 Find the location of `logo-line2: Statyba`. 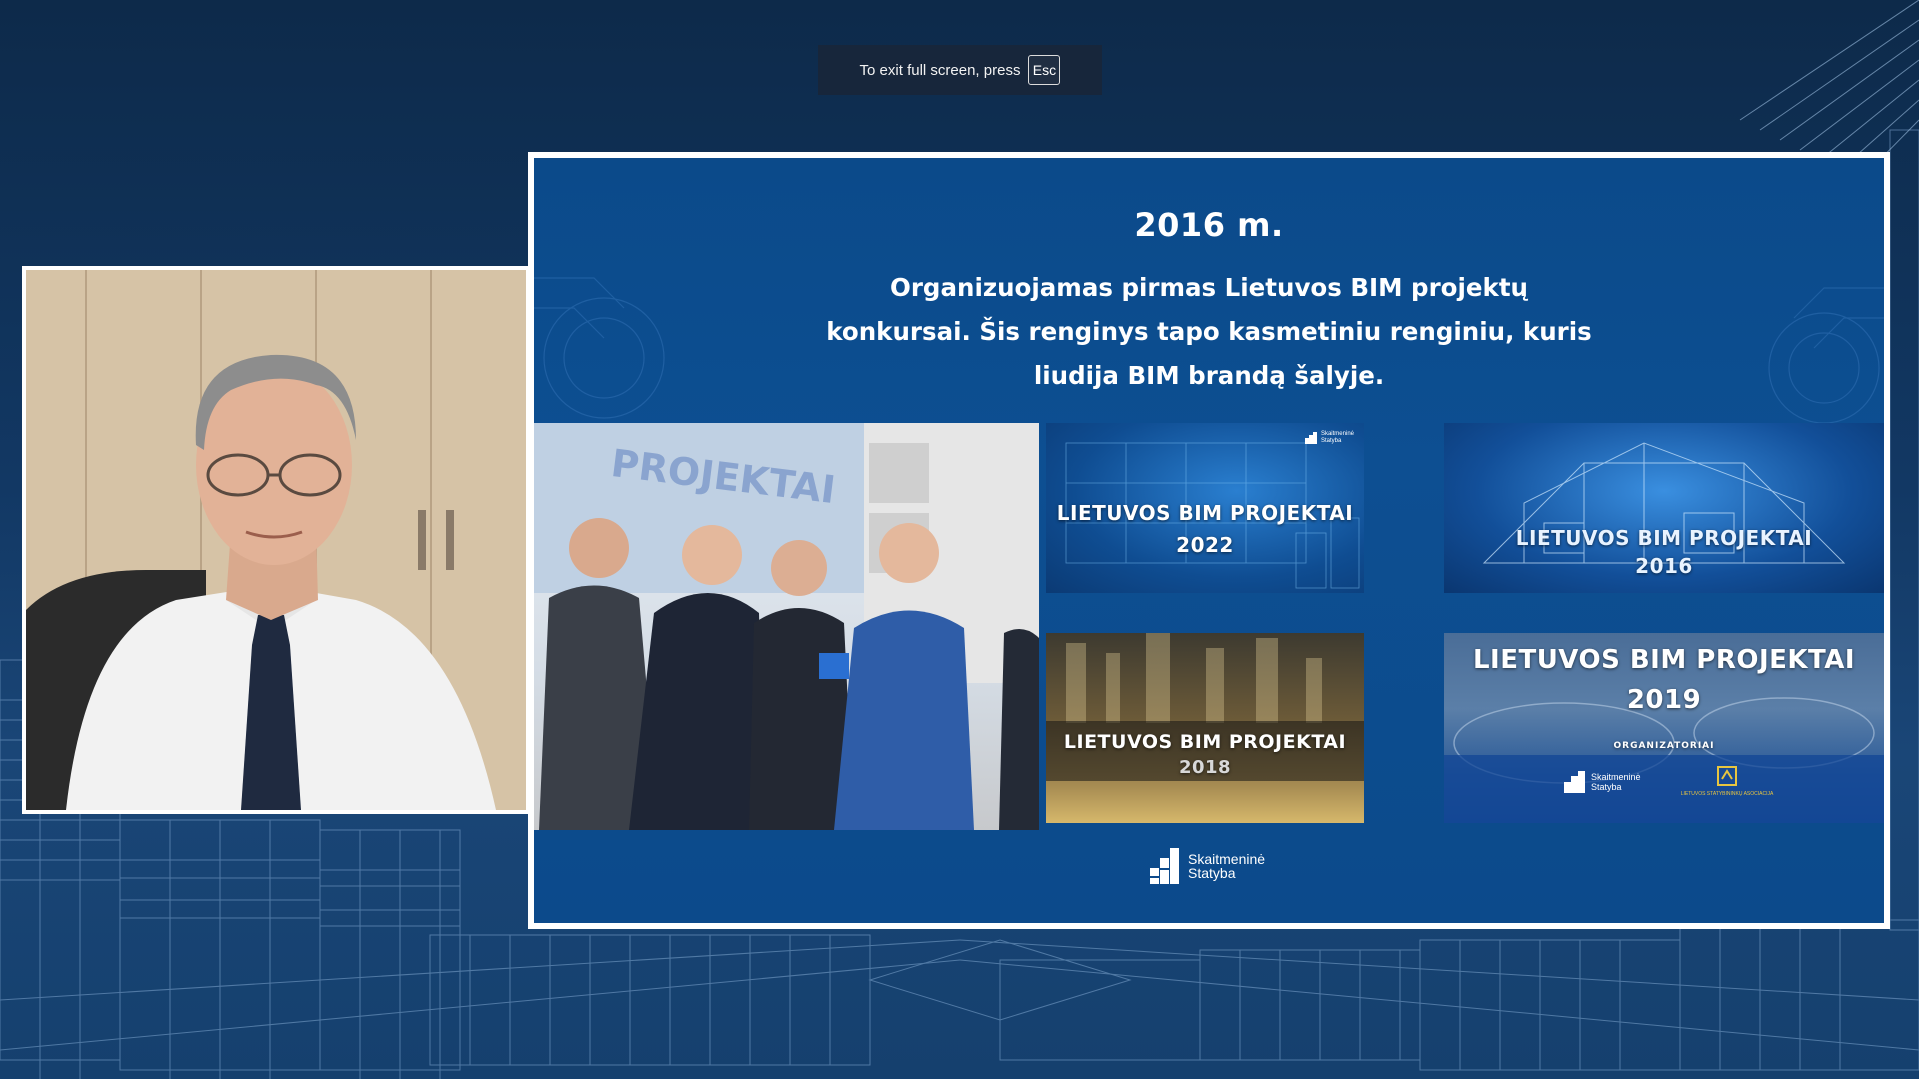

logo-line2: Statyba is located at coordinates (1212, 873).